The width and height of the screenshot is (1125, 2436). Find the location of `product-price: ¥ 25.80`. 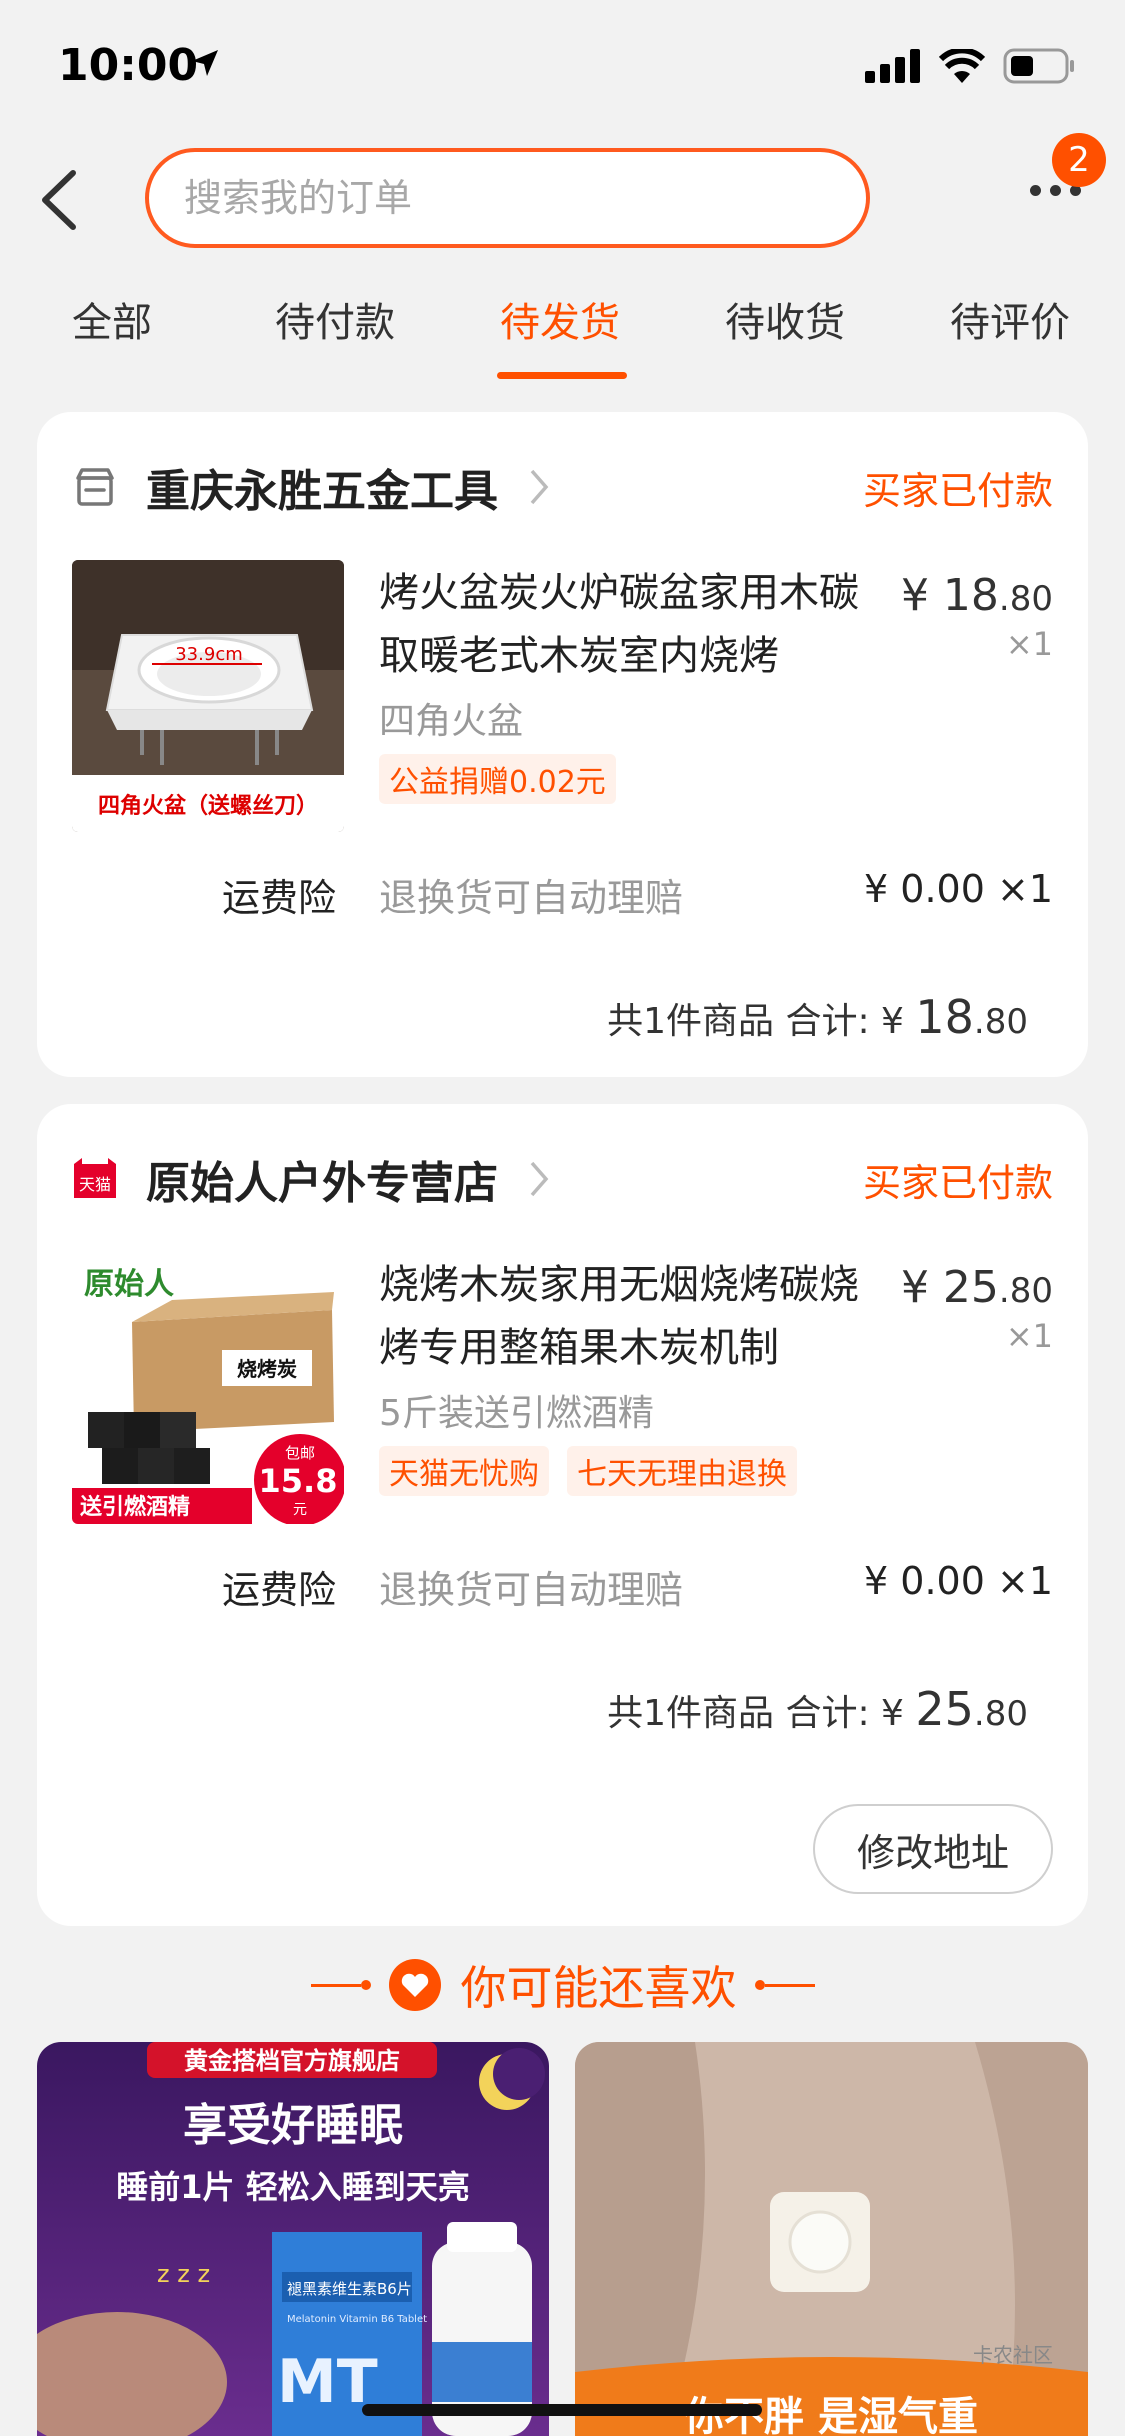

product-price: ¥ 25.80 is located at coordinates (976, 1287).